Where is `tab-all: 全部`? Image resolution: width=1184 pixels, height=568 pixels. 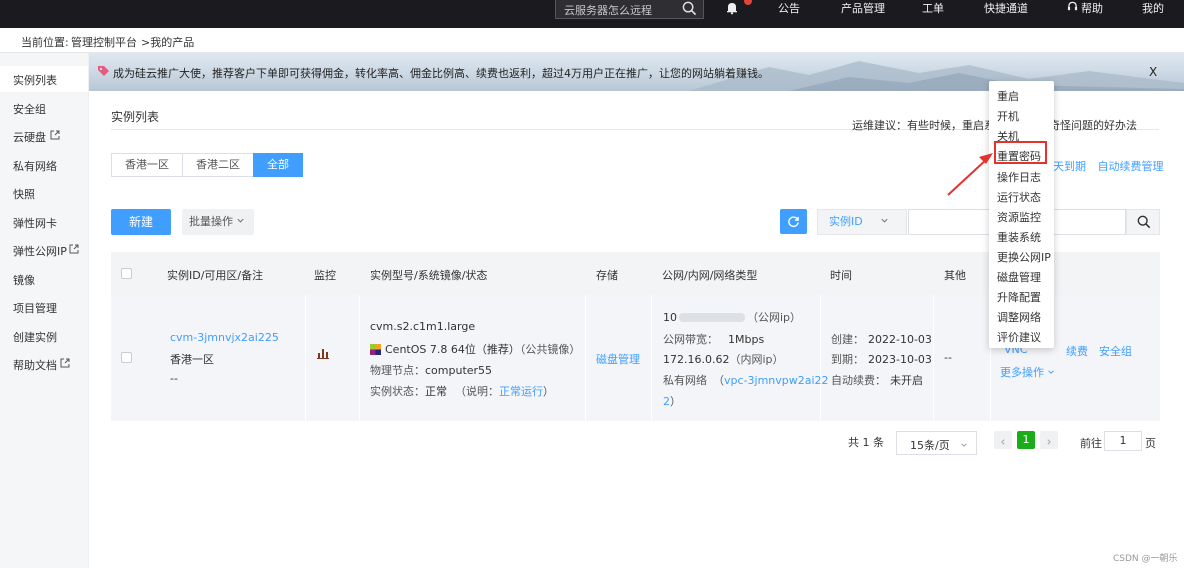 tab-all: 全部 is located at coordinates (278, 165).